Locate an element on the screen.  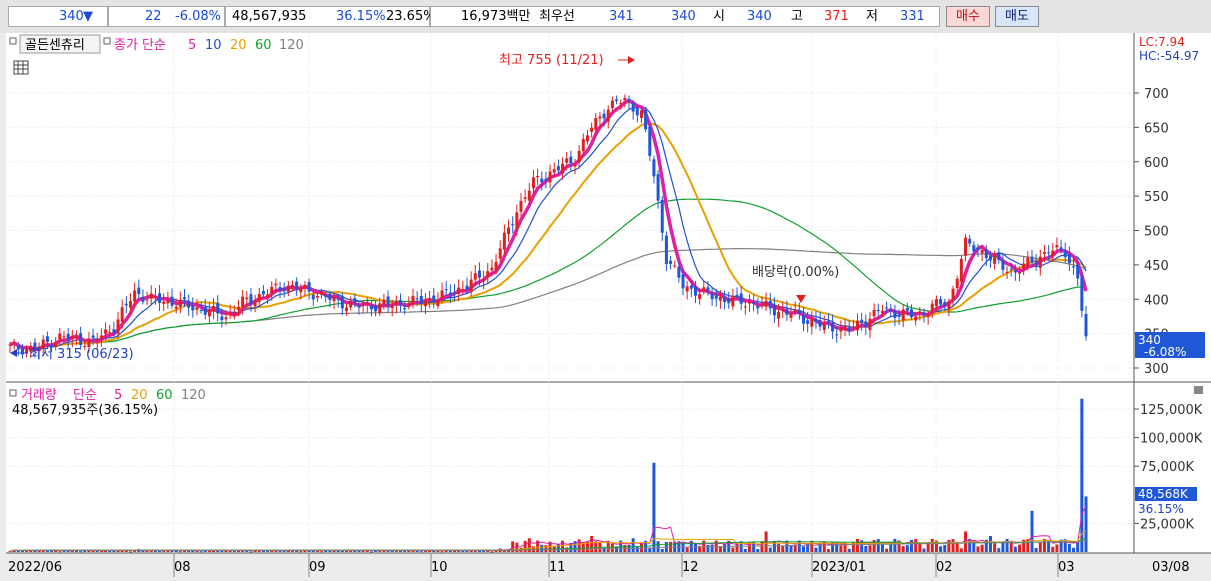
open-price: 340 is located at coordinates (759, 16).